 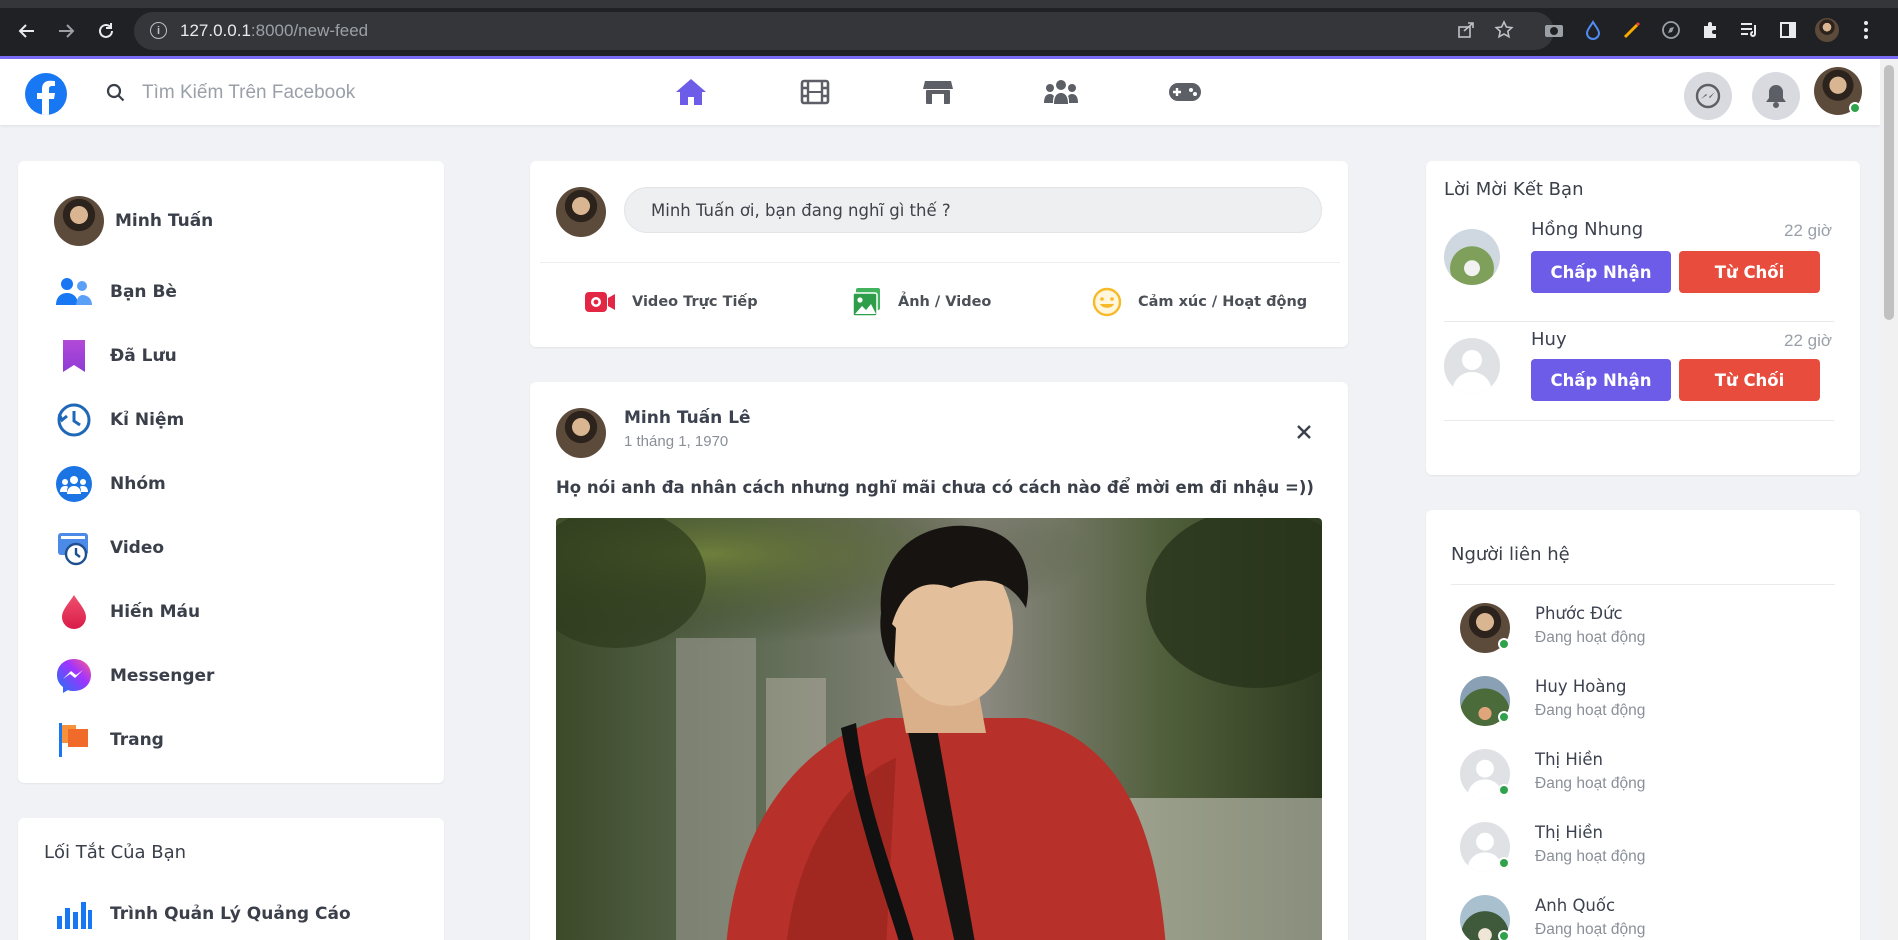 What do you see at coordinates (248, 93) in the screenshot?
I see `search-input: Tìm Kiếm Trên Facebook` at bounding box center [248, 93].